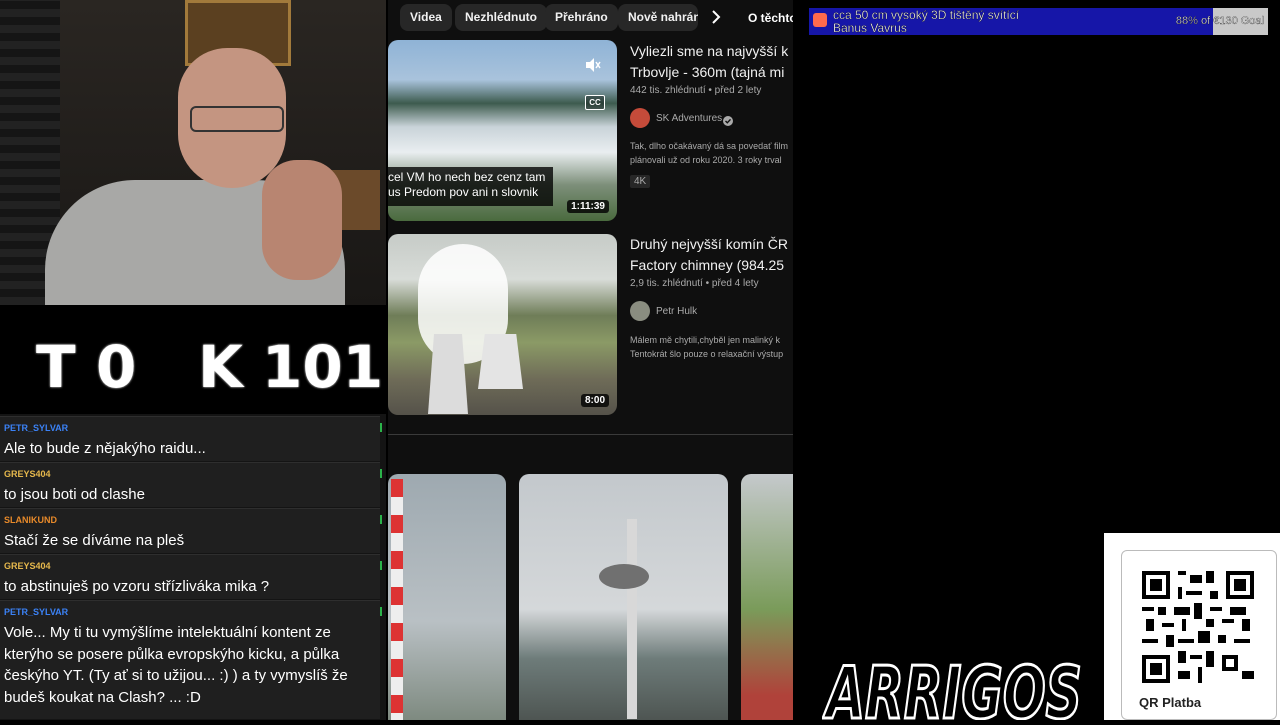 The image size is (1280, 725). What do you see at coordinates (658, 17) in the screenshot?
I see `chip-recently-uploaded: Nově nahrán` at bounding box center [658, 17].